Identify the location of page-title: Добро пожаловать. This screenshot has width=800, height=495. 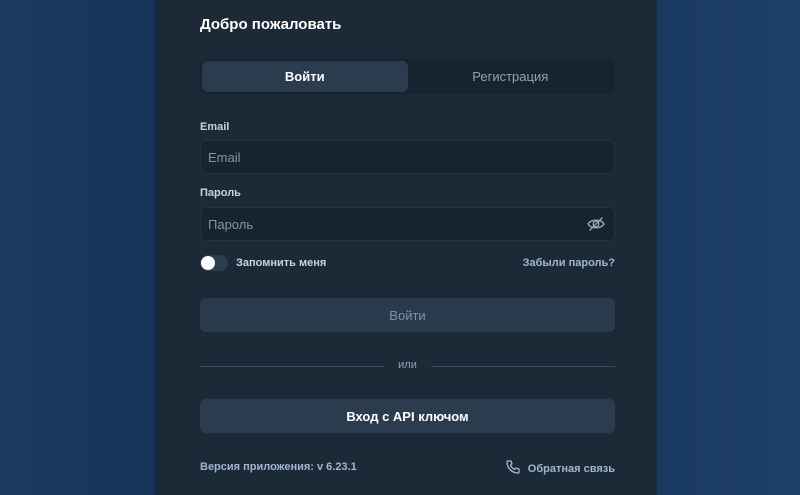
(271, 24).